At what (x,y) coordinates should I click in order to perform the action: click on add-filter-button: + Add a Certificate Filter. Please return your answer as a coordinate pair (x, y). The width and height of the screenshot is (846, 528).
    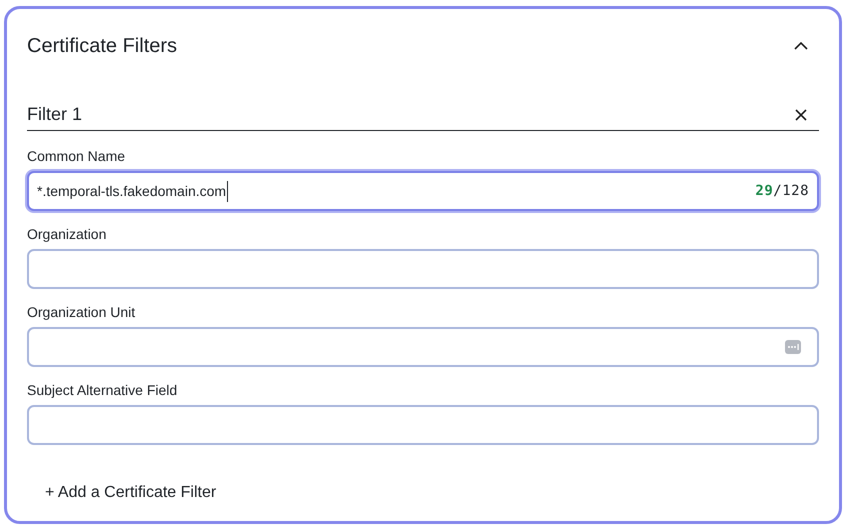
    Looking at the image, I should click on (130, 493).